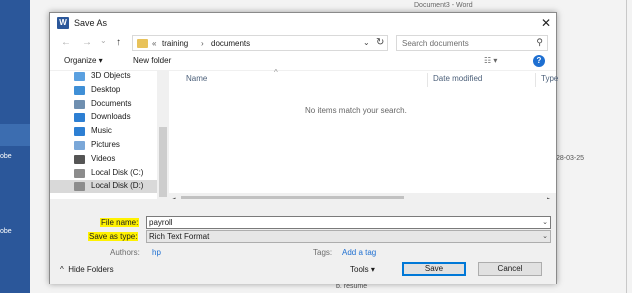 This screenshot has height=293, width=632. What do you see at coordinates (121, 145) in the screenshot?
I see `nav-item-pictures: Pictures` at bounding box center [121, 145].